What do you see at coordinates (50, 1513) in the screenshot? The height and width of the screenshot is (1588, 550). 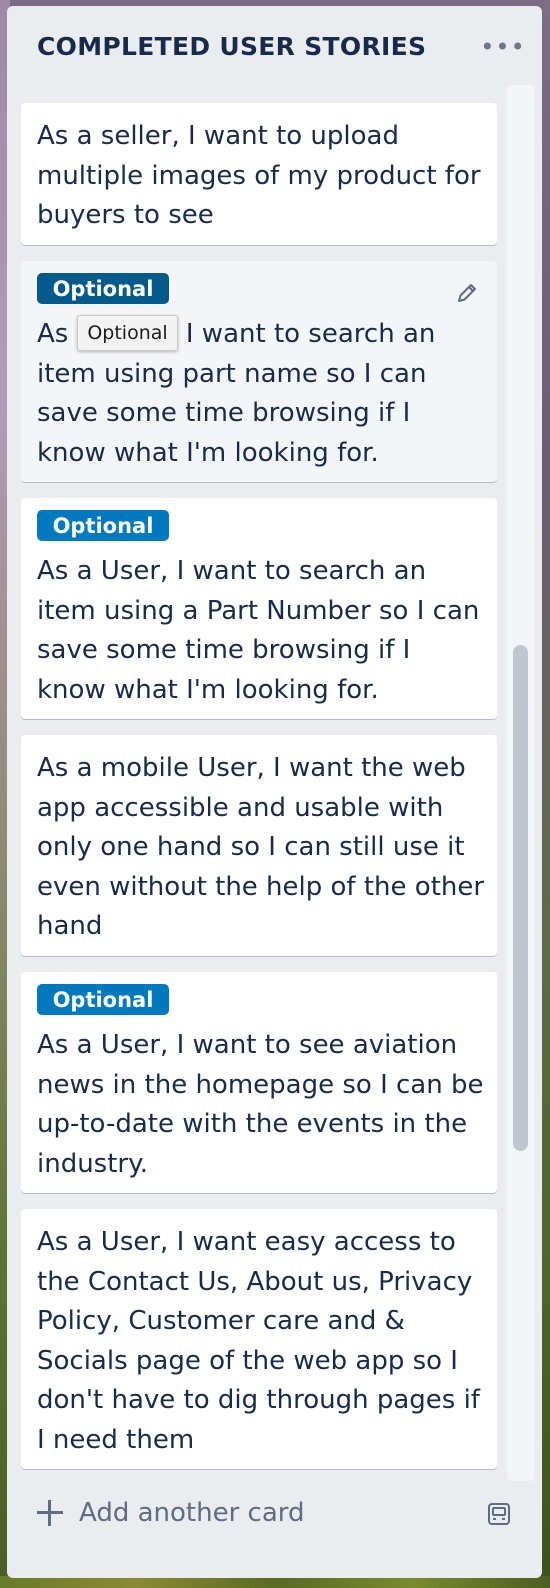 I see `plus-icon` at bounding box center [50, 1513].